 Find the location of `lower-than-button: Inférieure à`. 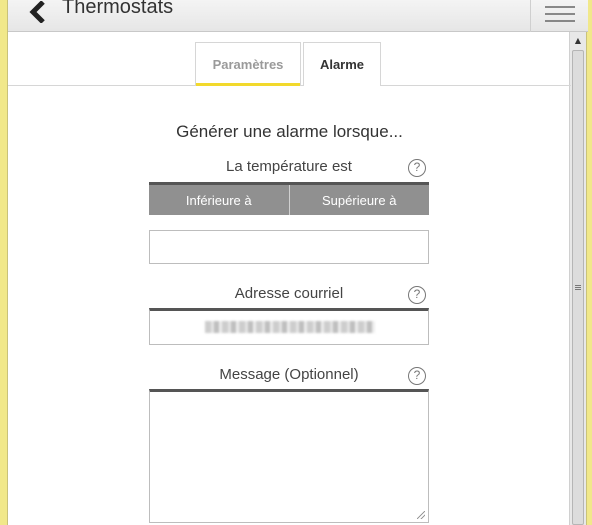

lower-than-button: Inférieure à is located at coordinates (219, 200).